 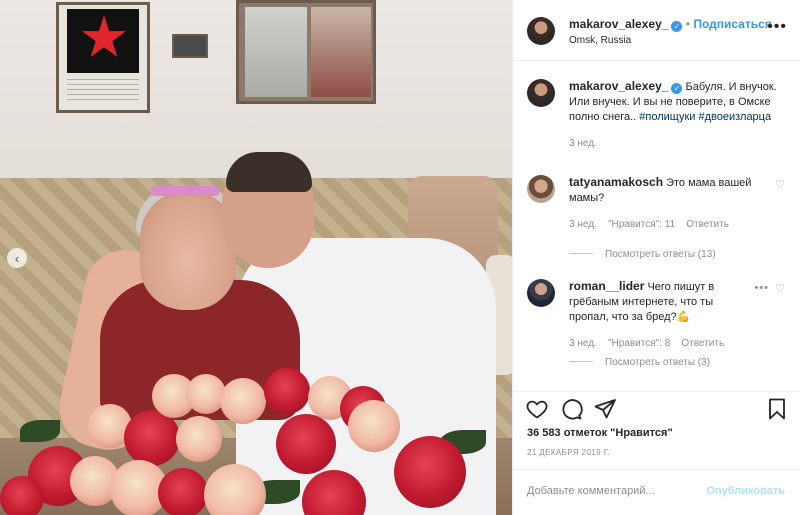 I want to click on view-replies-button: Посмотреть ответы (3), so click(x=639, y=362).